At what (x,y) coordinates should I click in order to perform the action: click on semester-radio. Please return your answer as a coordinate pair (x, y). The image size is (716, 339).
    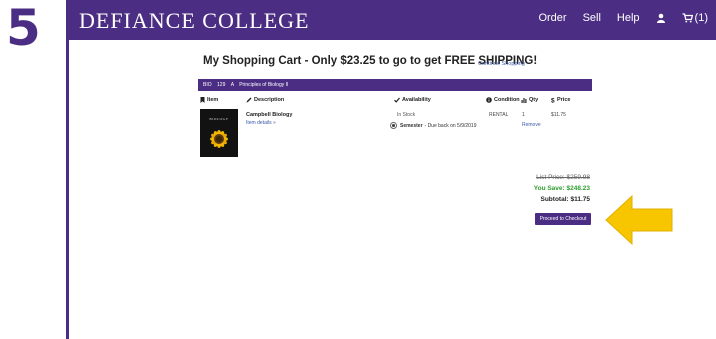
    Looking at the image, I should click on (393, 125).